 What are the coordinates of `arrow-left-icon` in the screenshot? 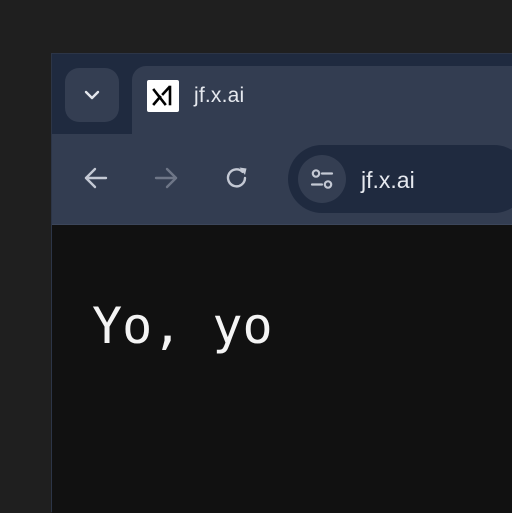 It's located at (96, 178).